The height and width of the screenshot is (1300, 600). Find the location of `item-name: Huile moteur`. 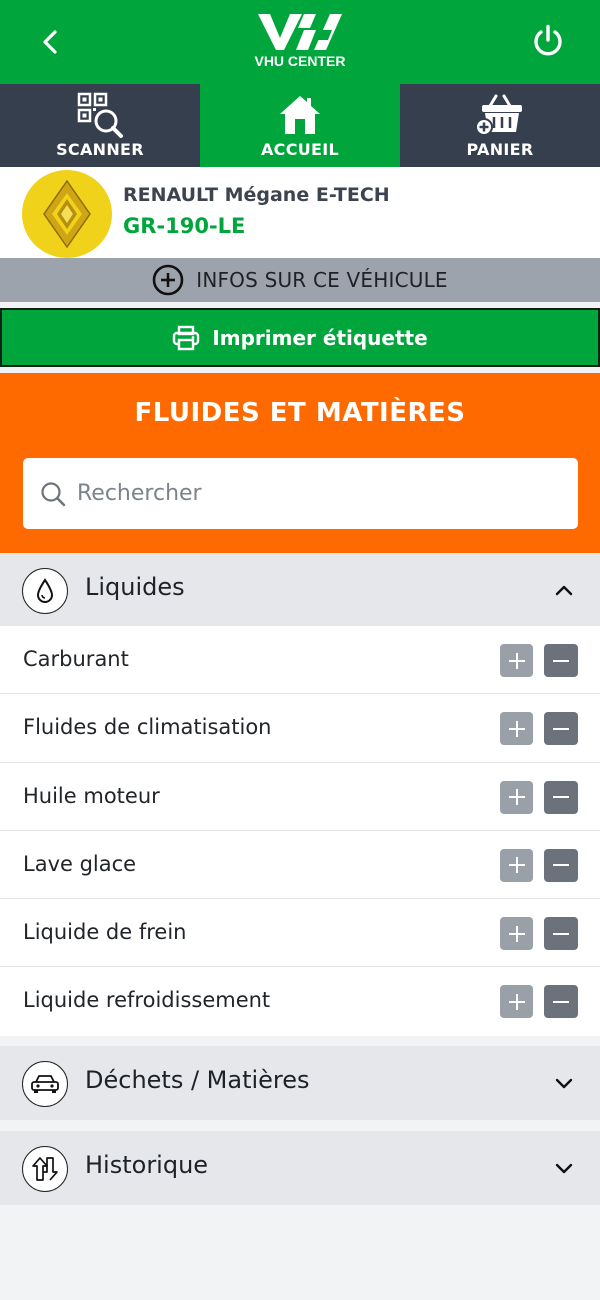

item-name: Huile moteur is located at coordinates (91, 795).